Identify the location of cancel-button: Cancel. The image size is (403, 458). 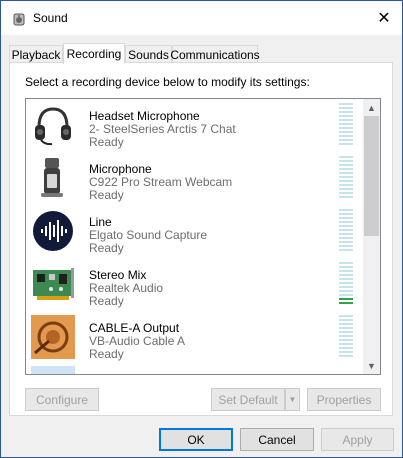
(277, 439).